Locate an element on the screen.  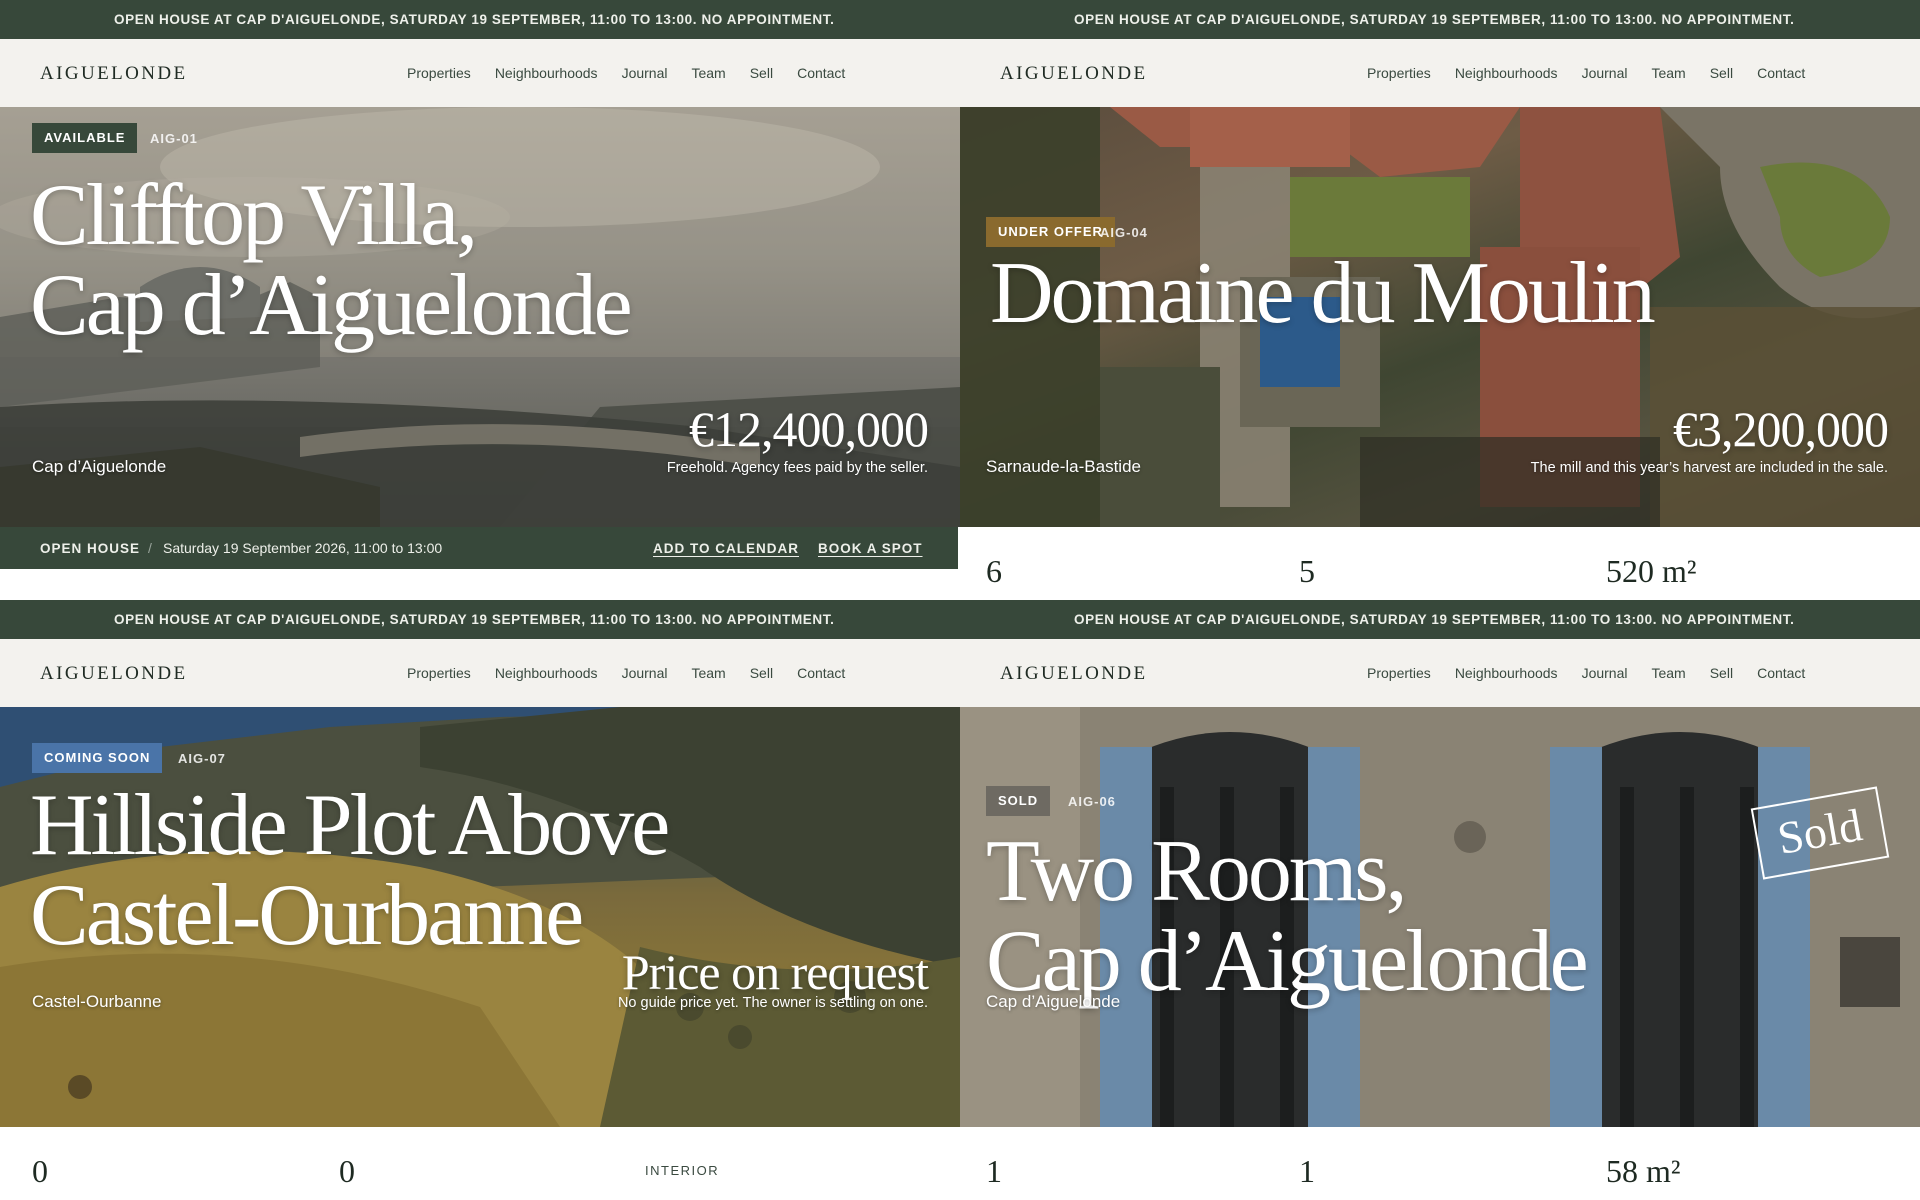
book-a-spot-link: BOOK A SPOT is located at coordinates (870, 548).